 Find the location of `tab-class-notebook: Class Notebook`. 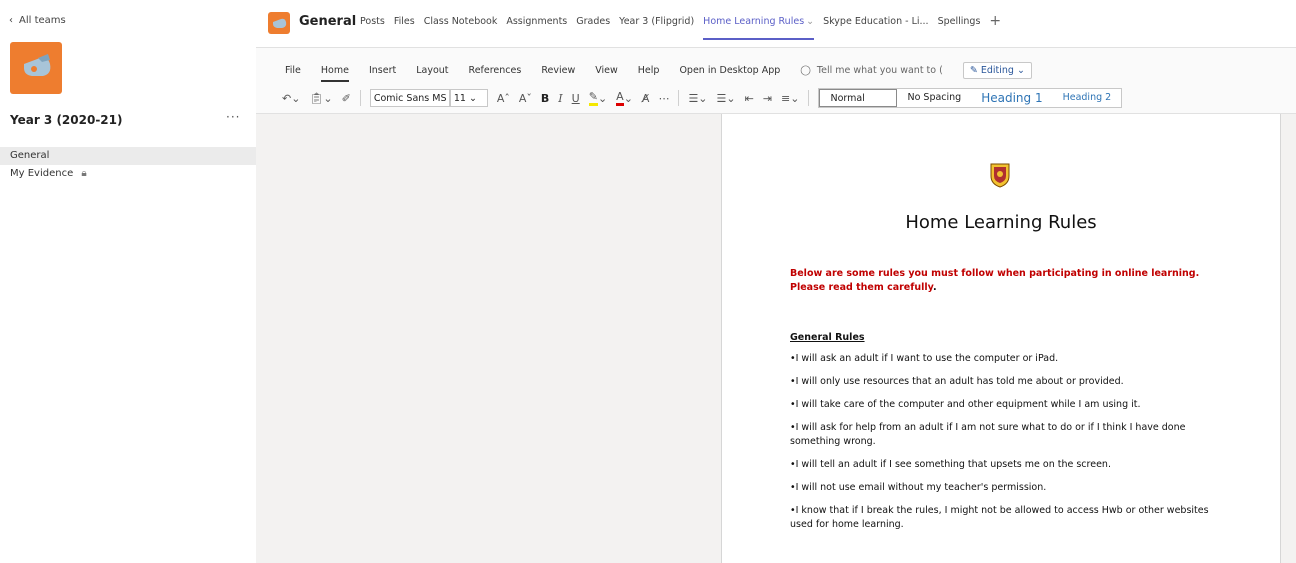

tab-class-notebook: Class Notebook is located at coordinates (461, 24).